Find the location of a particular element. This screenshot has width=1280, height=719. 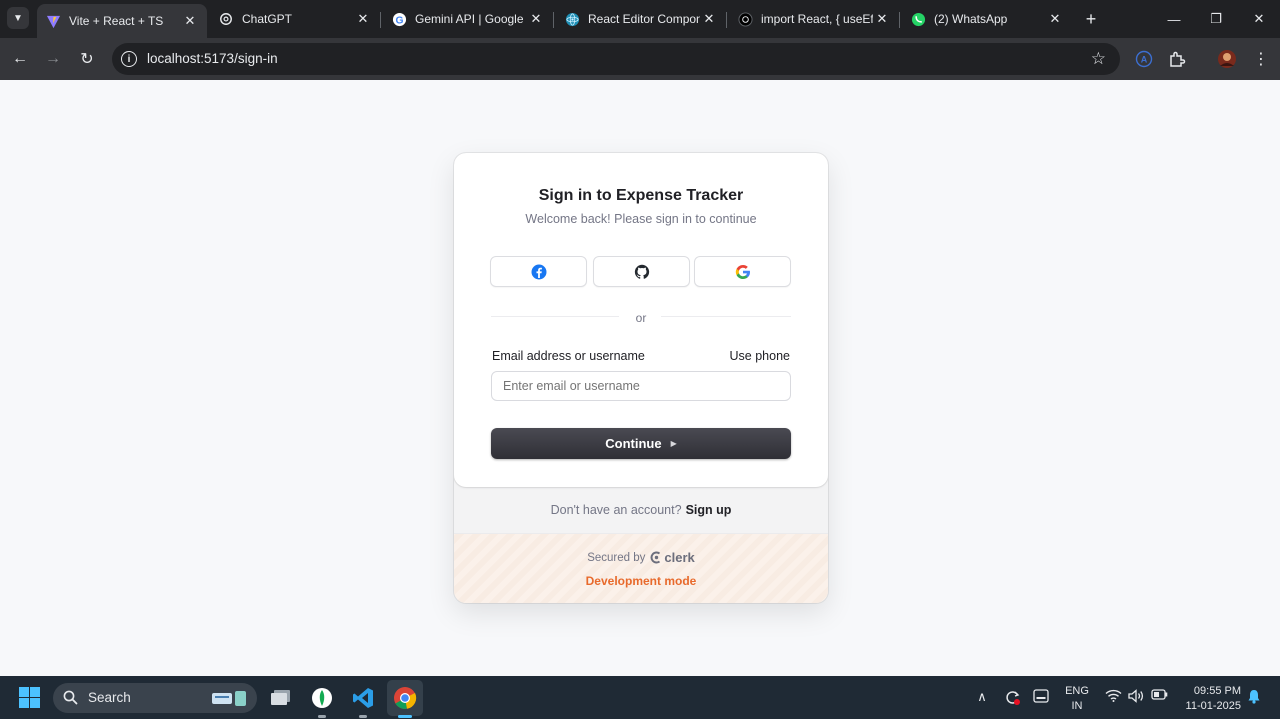

tab-title: React Editor Compone is located at coordinates (644, 19).